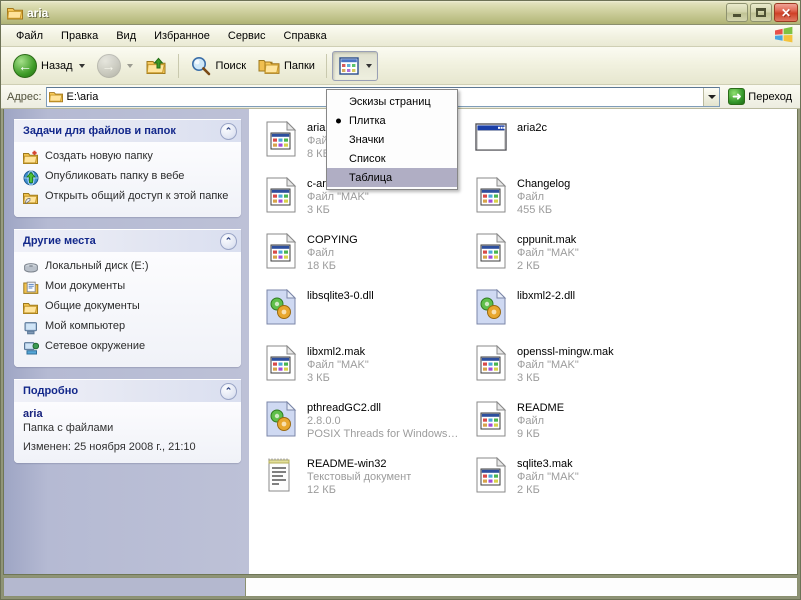 The height and width of the screenshot is (600, 801). Describe the element at coordinates (737, 96) in the screenshot. I see `go-arrow-icon: ➜` at that location.